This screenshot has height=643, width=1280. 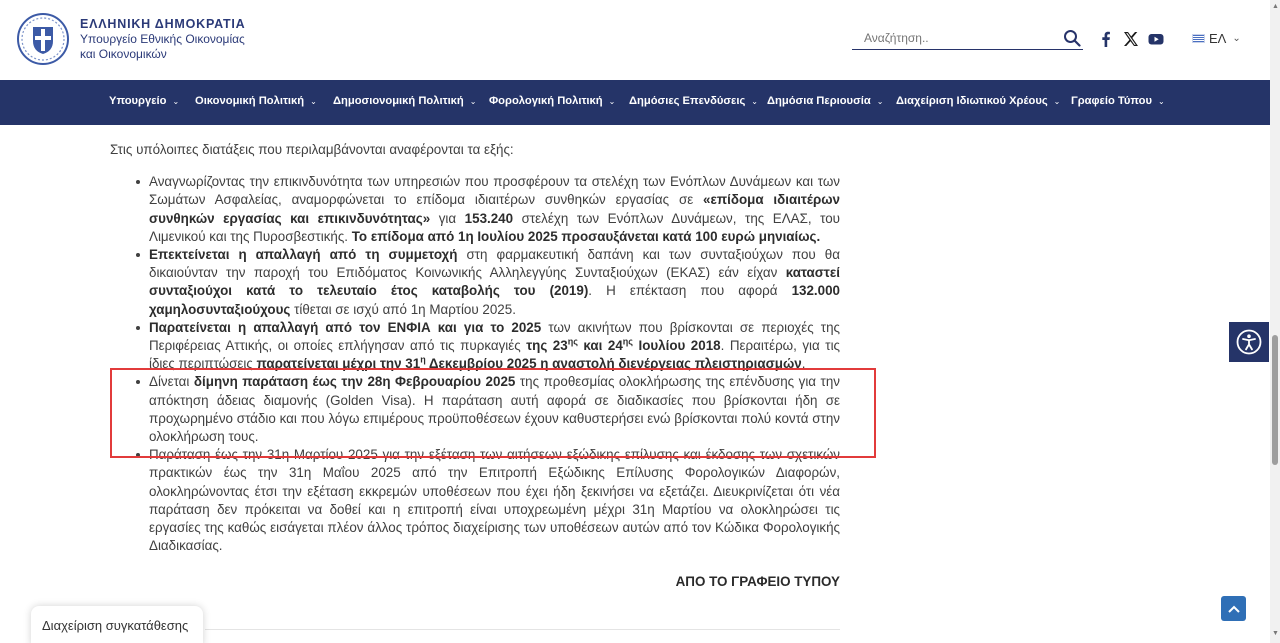 I want to click on greek-emblem-icon, so click(x=43, y=39).